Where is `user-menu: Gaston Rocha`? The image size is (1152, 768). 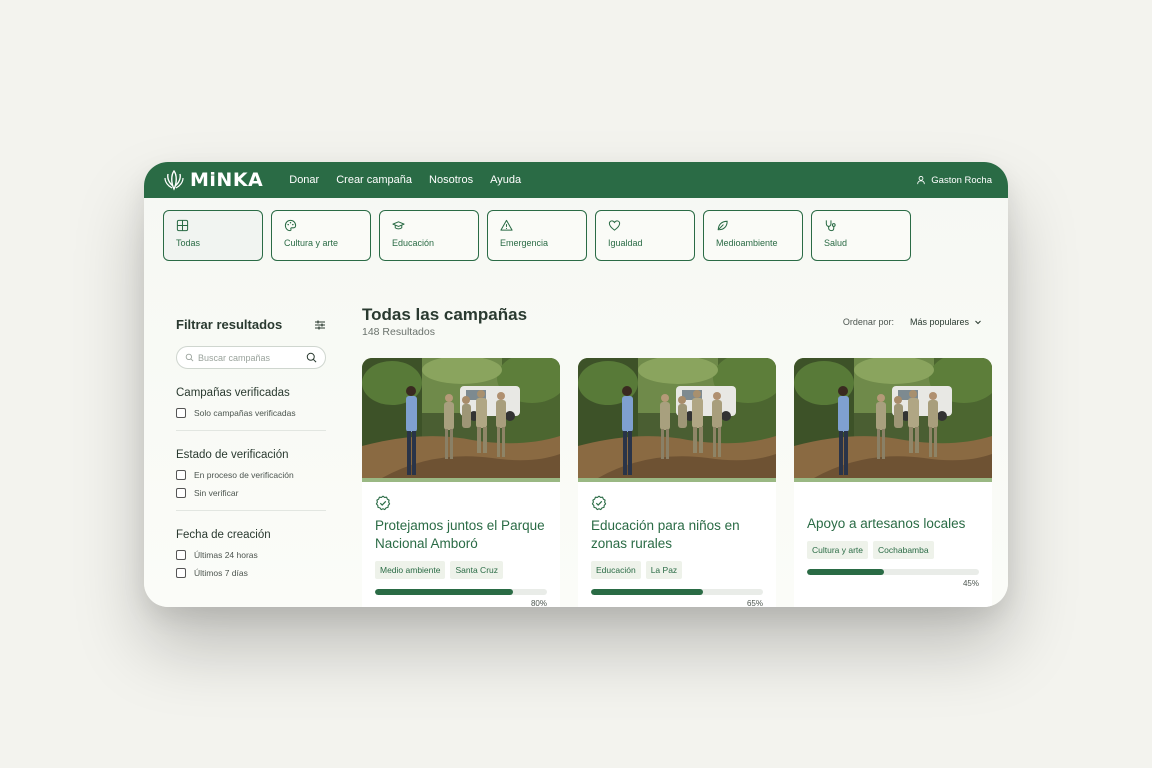
user-menu: Gaston Rocha is located at coordinates (954, 180).